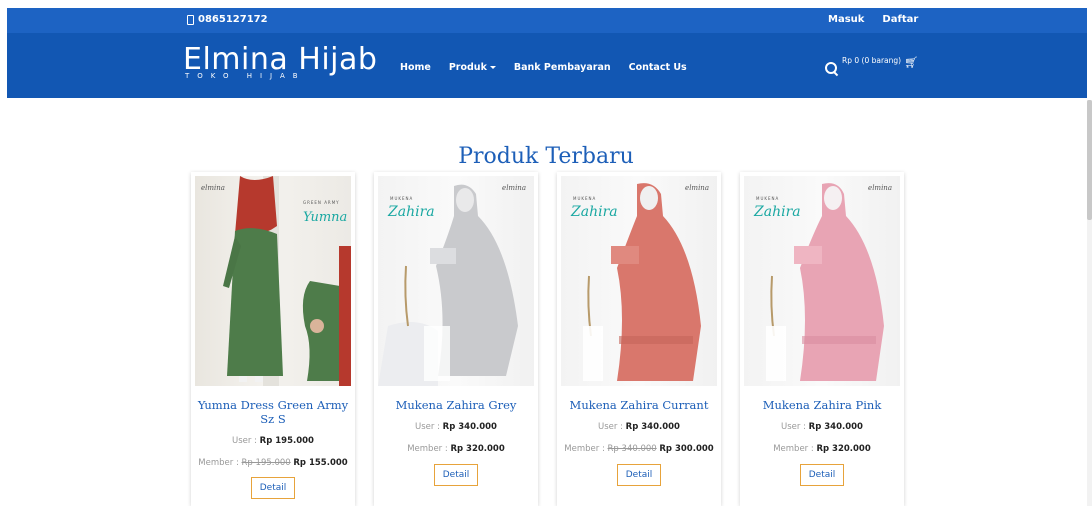 The width and height of the screenshot is (1092, 506). Describe the element at coordinates (547, 20) in the screenshot. I see `top-bar: 0865127172 Masuk Daftar` at that location.